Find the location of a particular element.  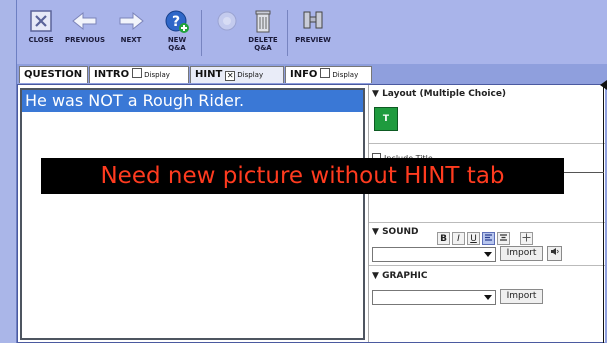

previous-button: PREVIOUS is located at coordinates (85, 34).